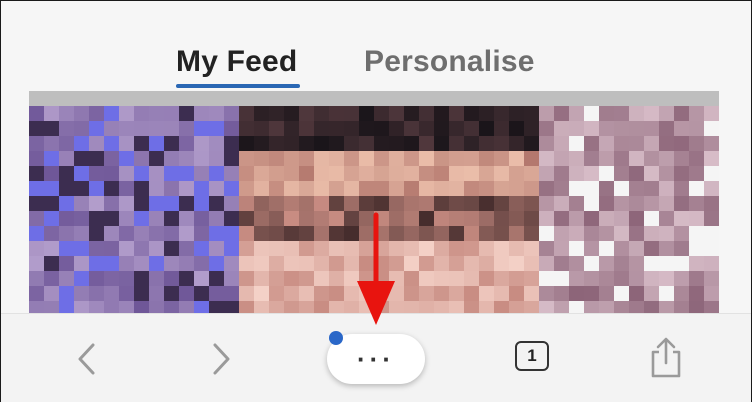  What do you see at coordinates (221, 359) in the screenshot?
I see `chevron-right-icon` at bounding box center [221, 359].